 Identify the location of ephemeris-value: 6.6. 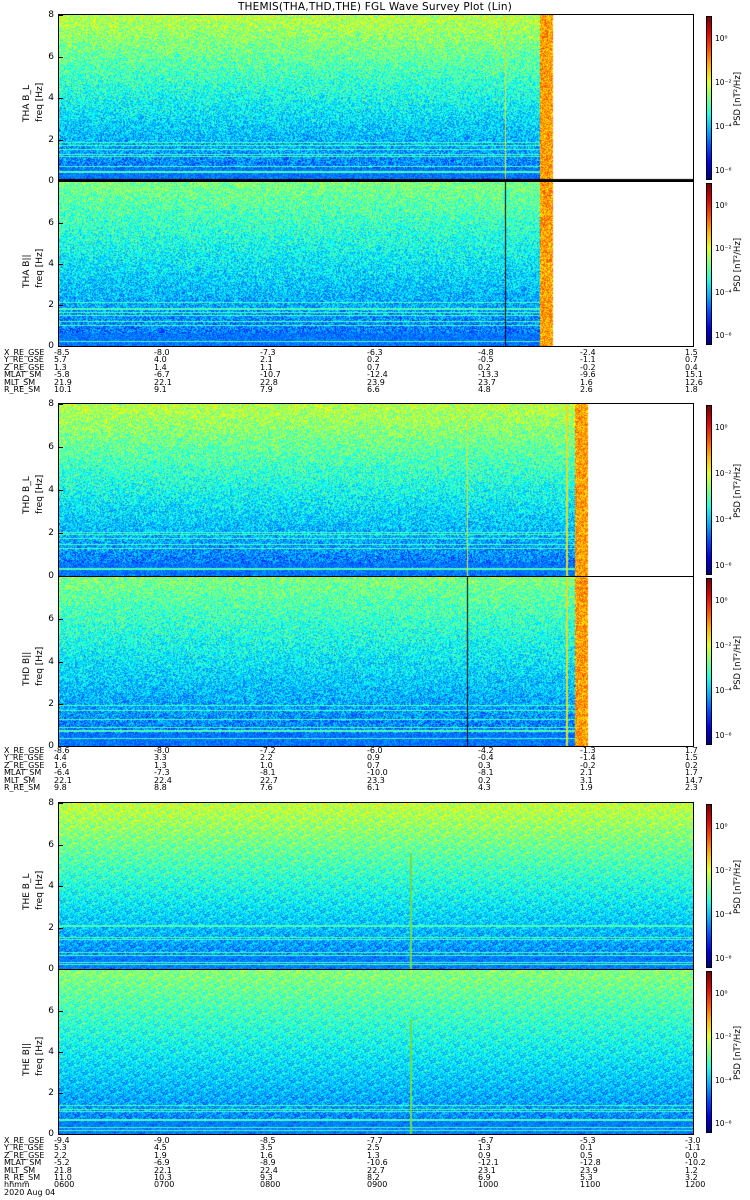
(373, 389).